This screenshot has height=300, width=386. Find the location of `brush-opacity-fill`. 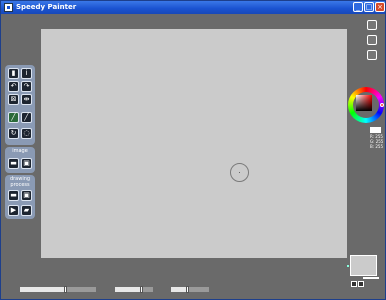

brush-opacity-fill is located at coordinates (128, 289).